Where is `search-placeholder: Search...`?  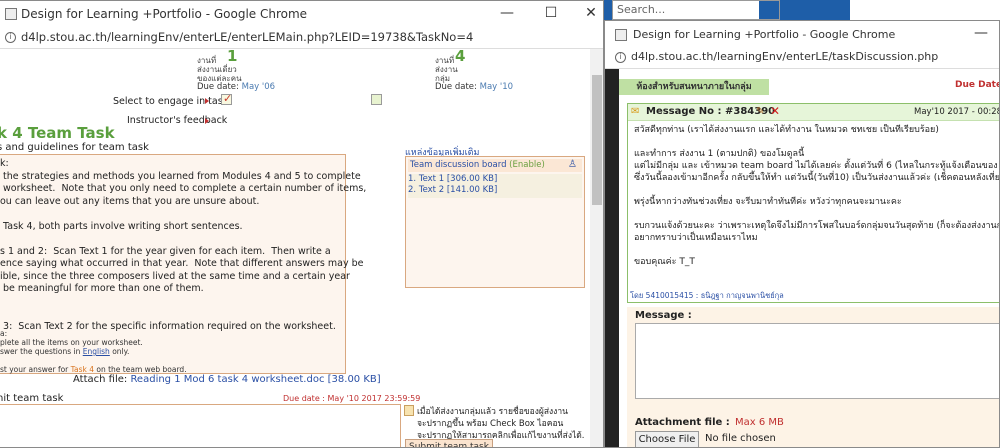
search-placeholder: Search... is located at coordinates (641, 9).